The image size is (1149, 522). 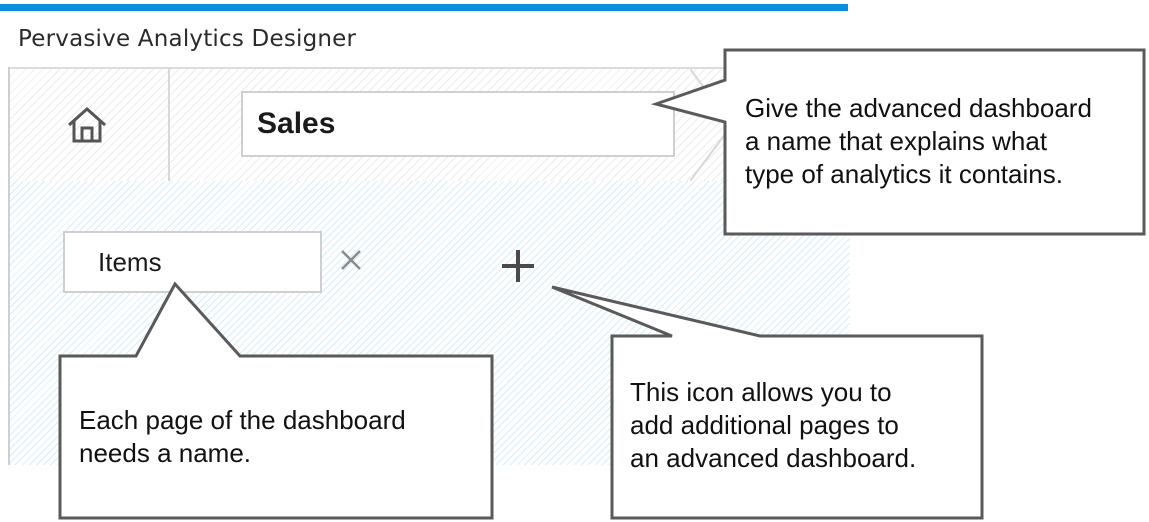 I want to click on home-button, so click(x=90, y=125).